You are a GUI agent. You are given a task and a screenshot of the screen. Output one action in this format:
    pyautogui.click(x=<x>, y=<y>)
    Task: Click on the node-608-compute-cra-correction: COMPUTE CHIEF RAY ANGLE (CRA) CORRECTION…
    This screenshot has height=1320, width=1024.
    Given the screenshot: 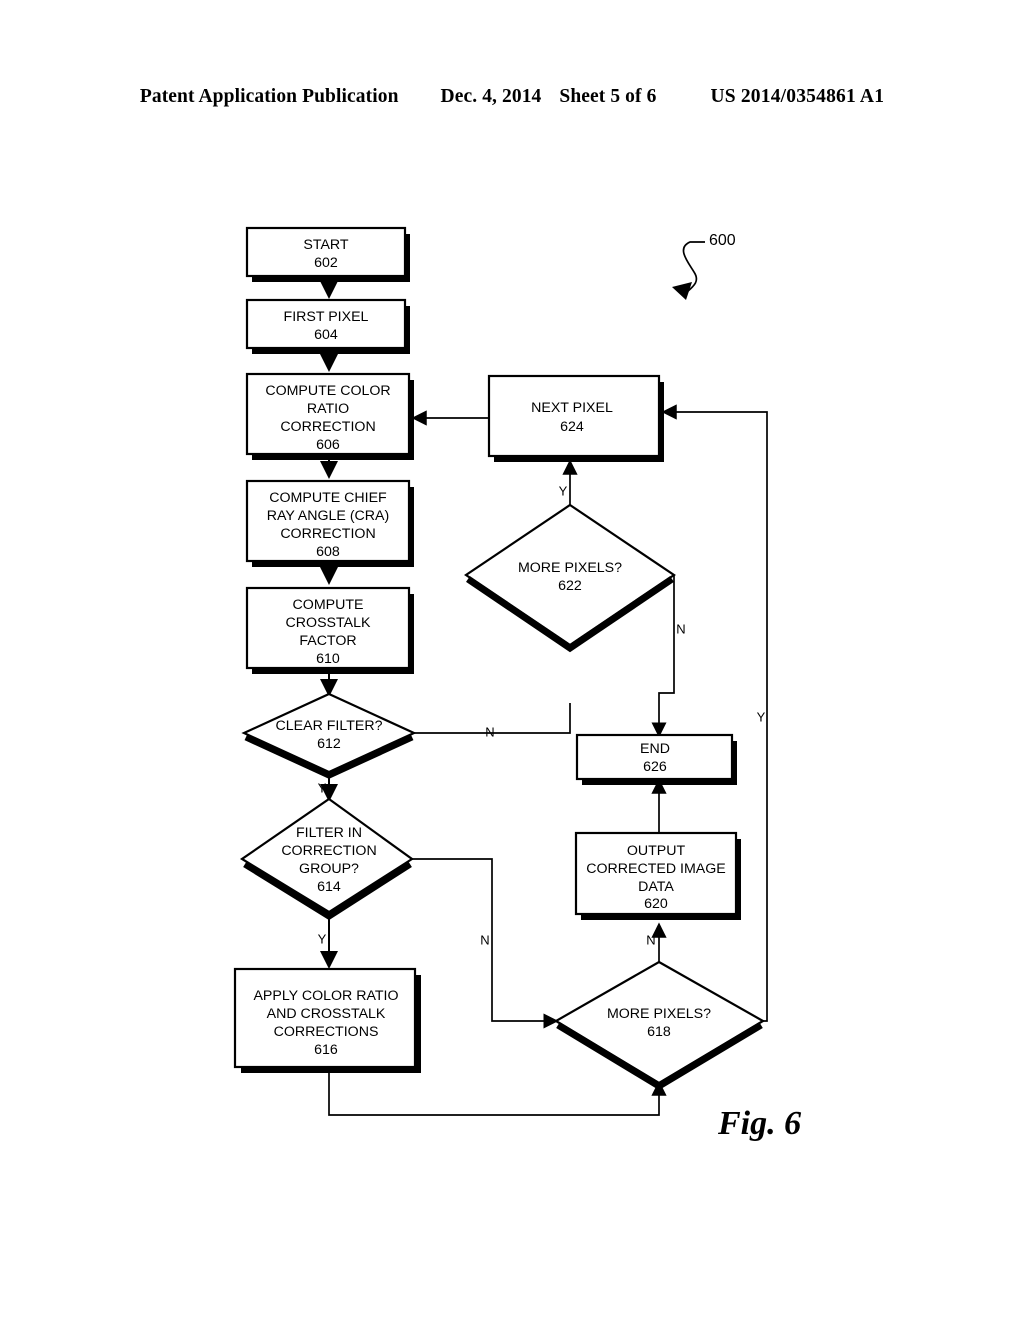 What is the action you would take?
    pyautogui.click(x=329, y=523)
    